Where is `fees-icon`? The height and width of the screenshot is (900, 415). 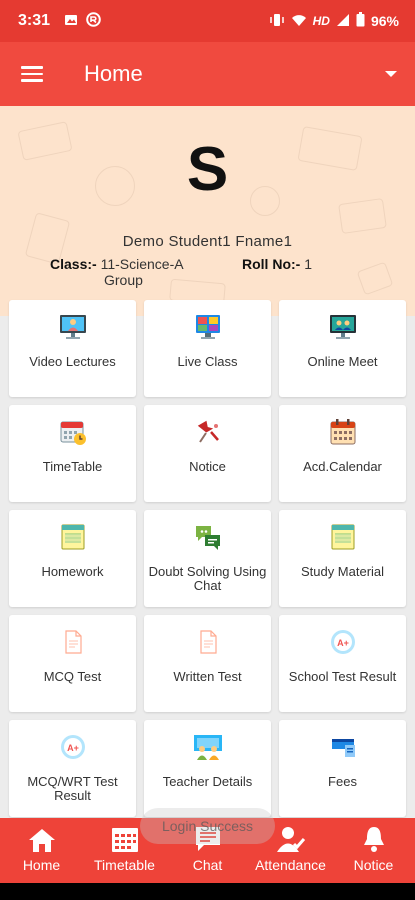 fees-icon is located at coordinates (343, 747).